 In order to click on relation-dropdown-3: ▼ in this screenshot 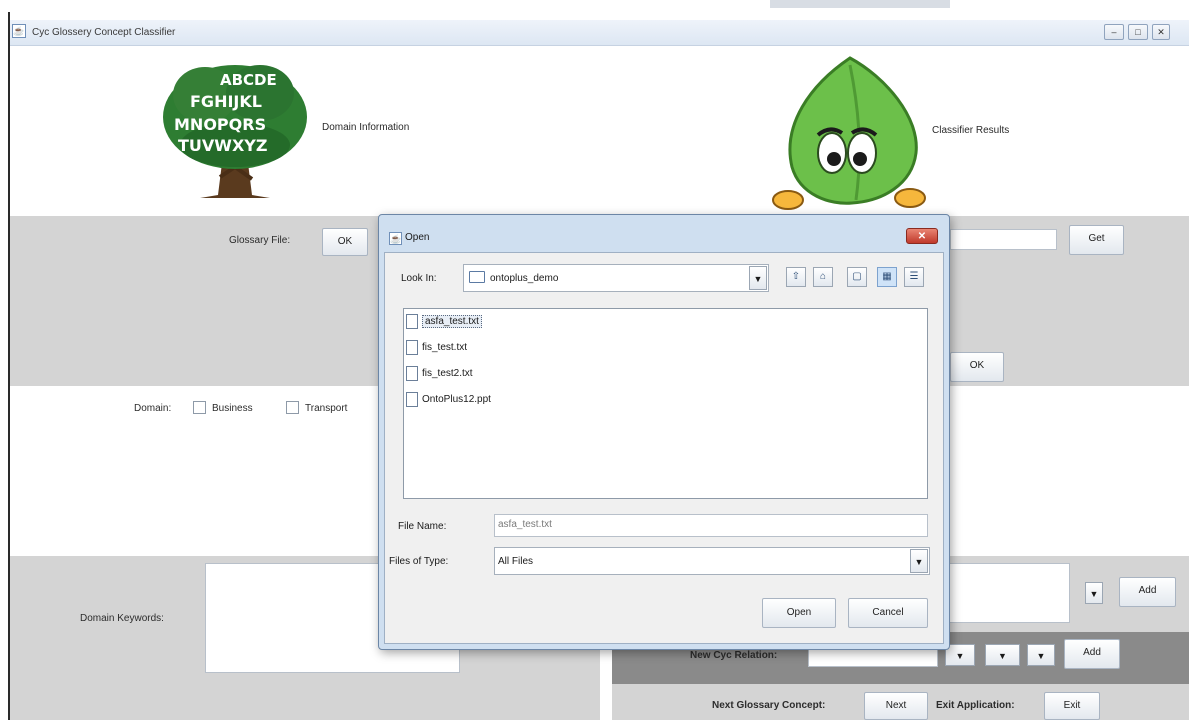, I will do `click(1041, 655)`.